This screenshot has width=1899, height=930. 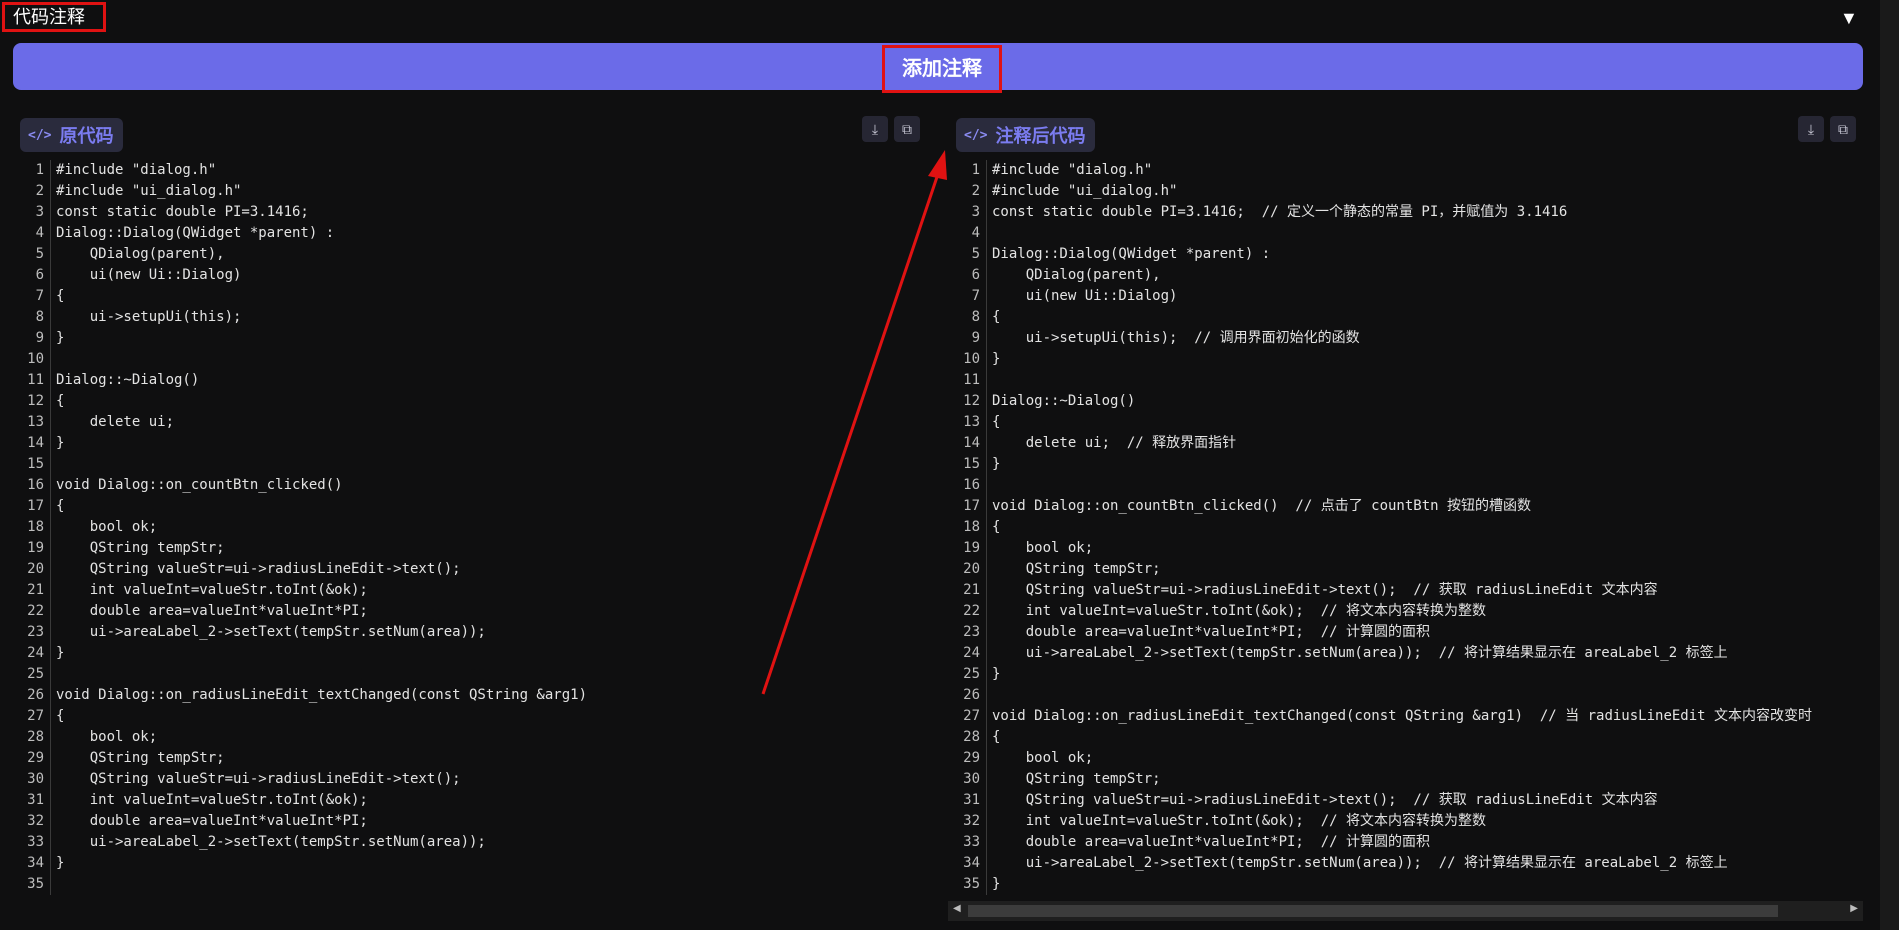 What do you see at coordinates (971, 632) in the screenshot?
I see `line-number: 23` at bounding box center [971, 632].